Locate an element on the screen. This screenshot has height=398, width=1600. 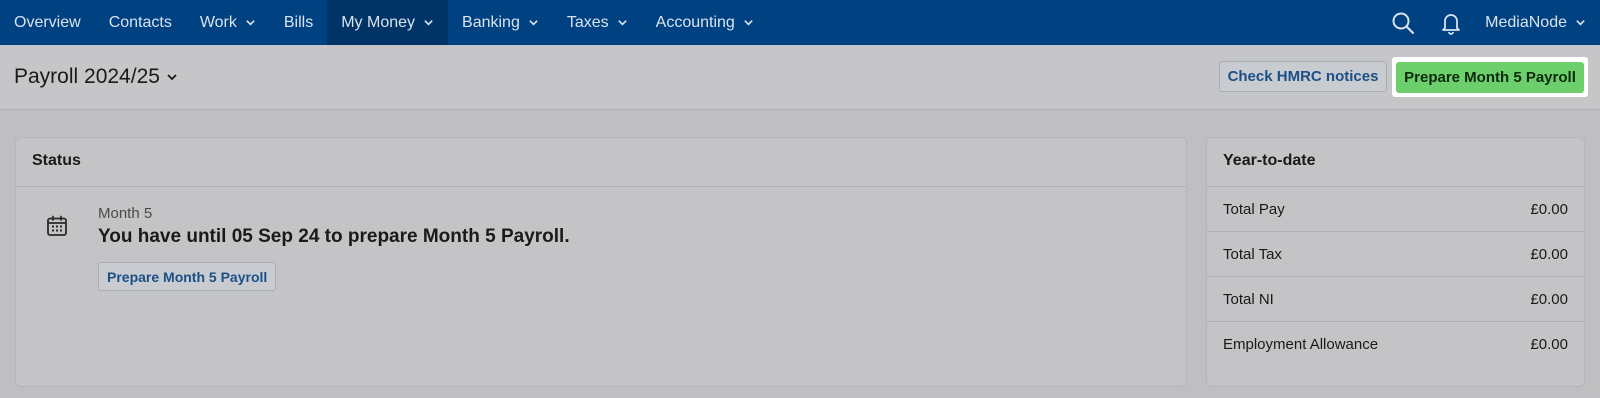
ytd-label: Employment Allowance is located at coordinates (1301, 344).